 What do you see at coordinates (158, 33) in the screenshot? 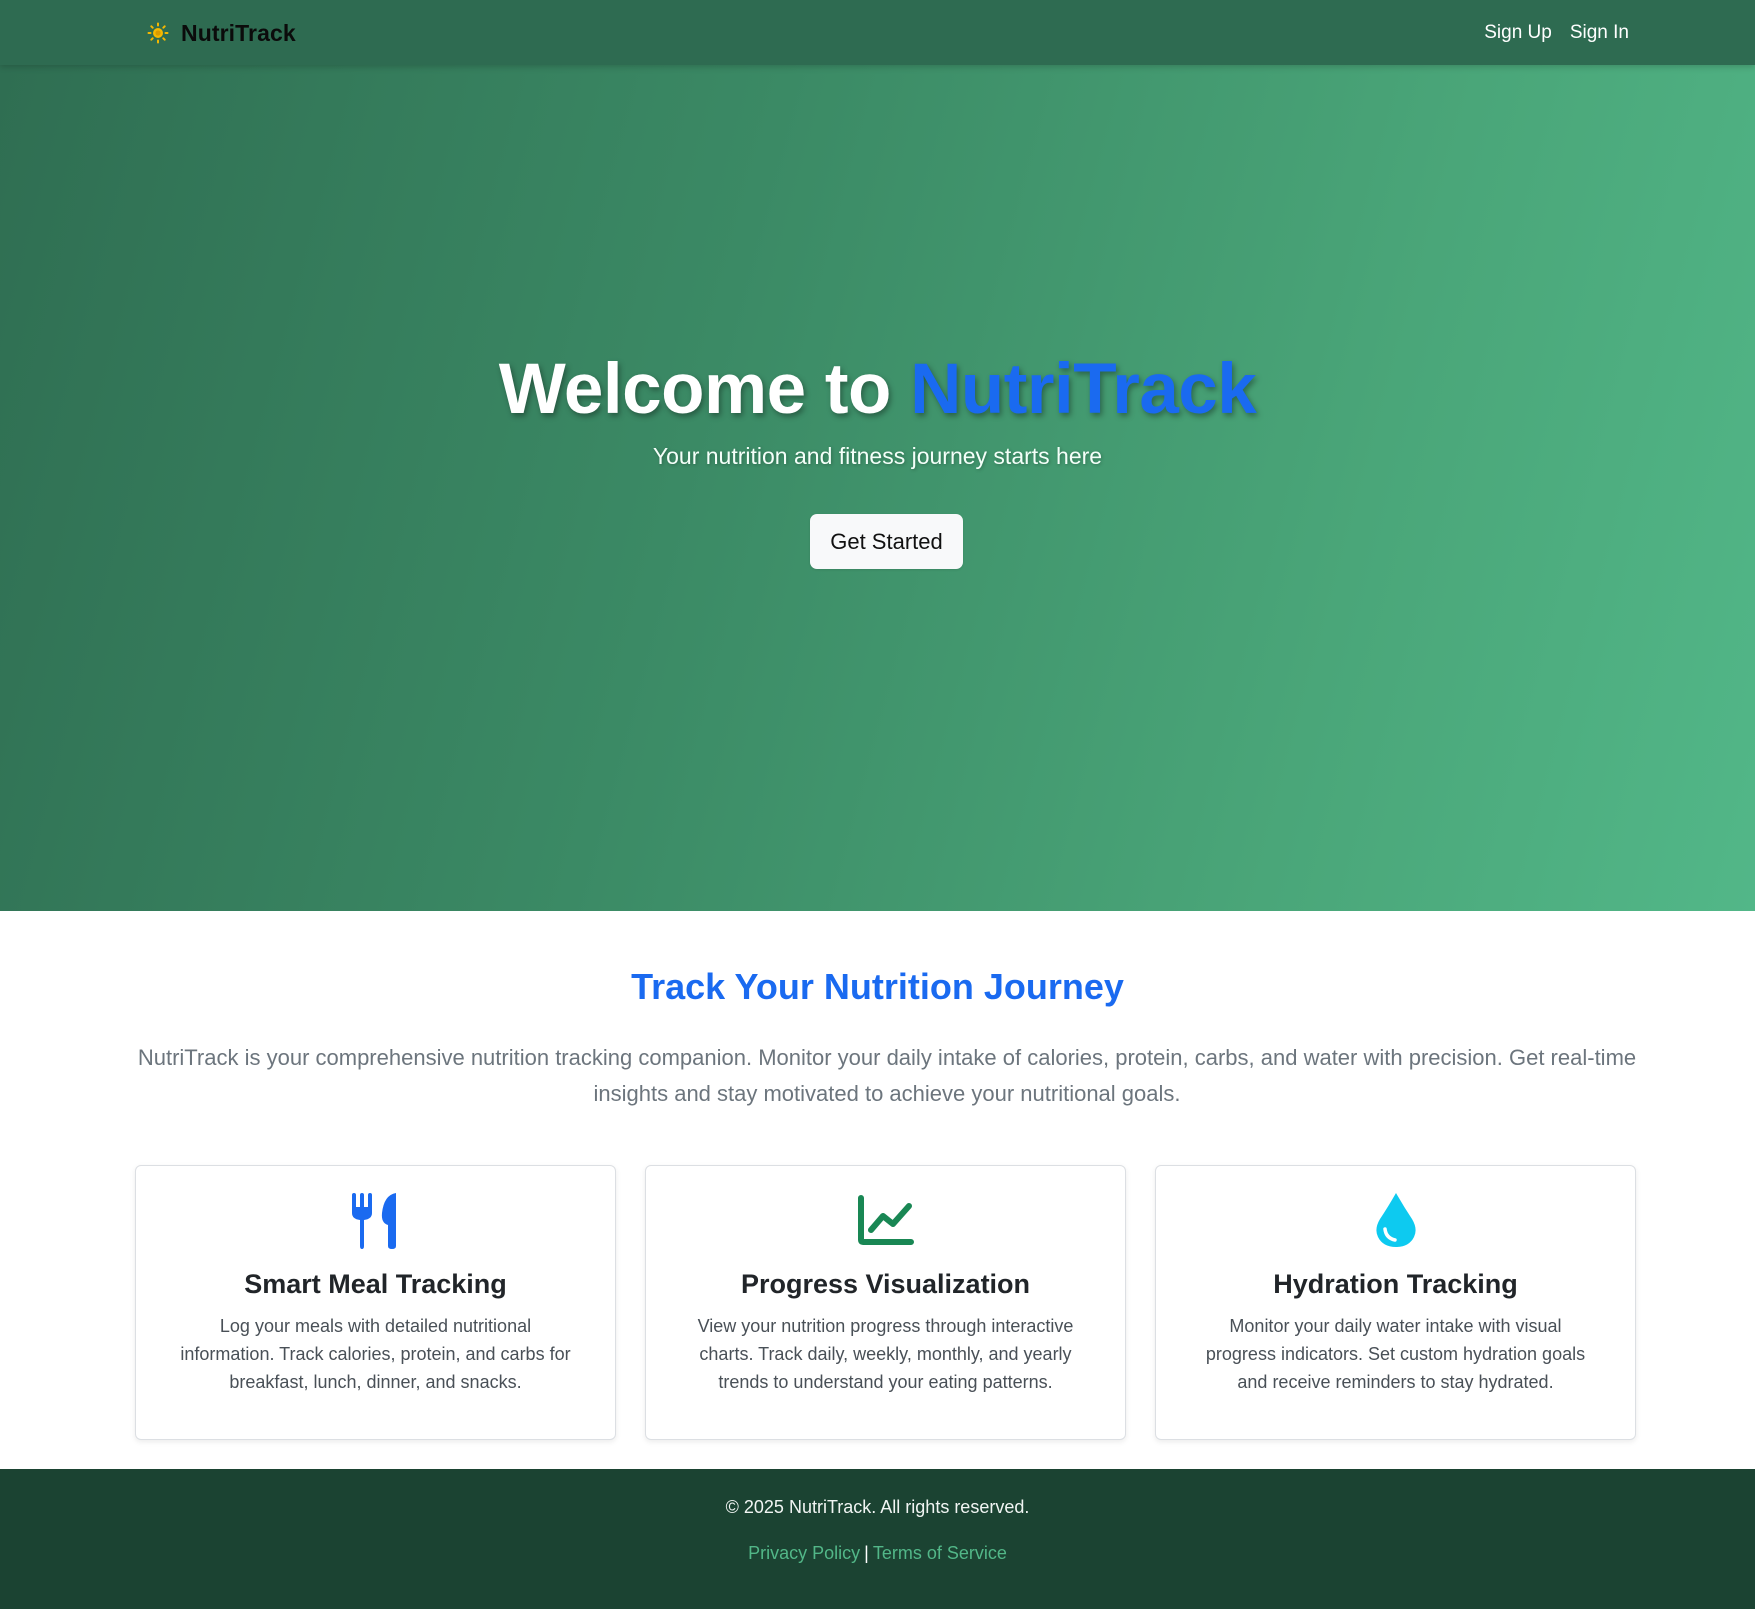
I see `sun-icon` at bounding box center [158, 33].